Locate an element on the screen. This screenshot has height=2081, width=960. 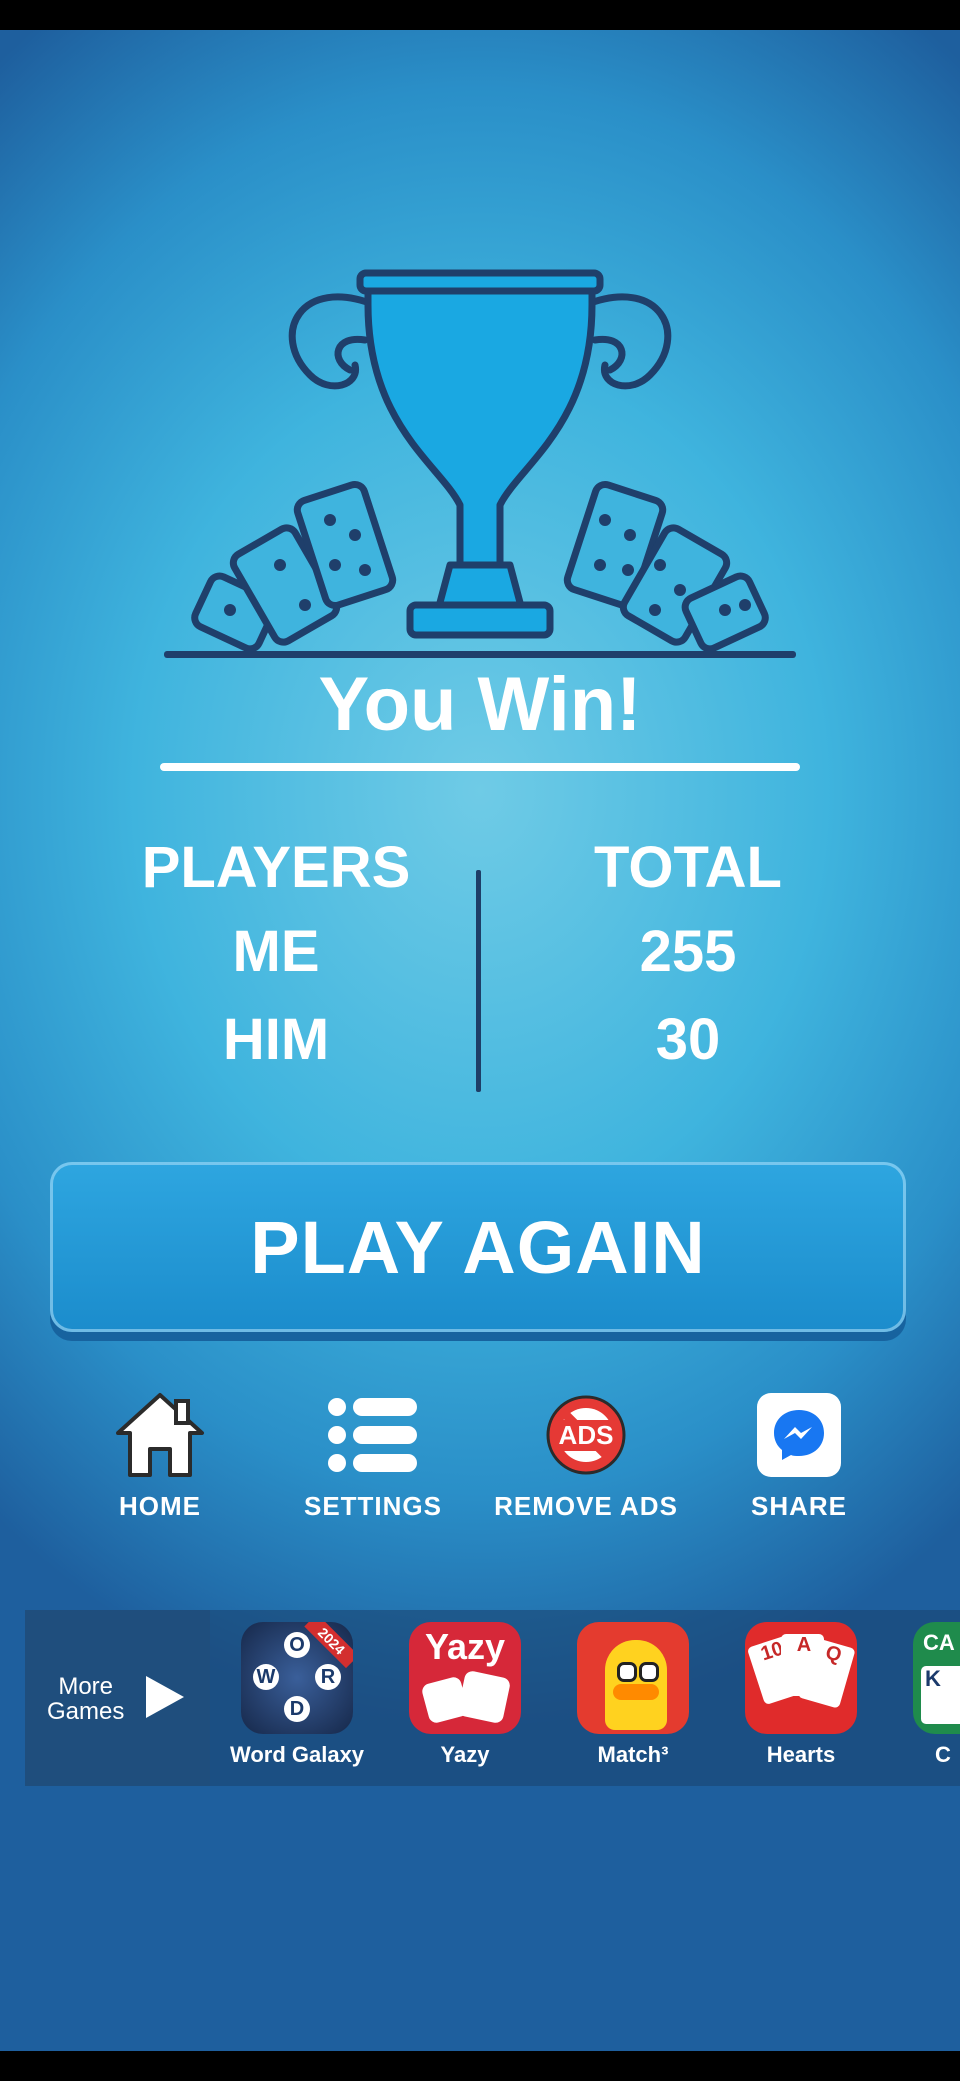
no-ads-icon: ADS is located at coordinates (586, 1435).